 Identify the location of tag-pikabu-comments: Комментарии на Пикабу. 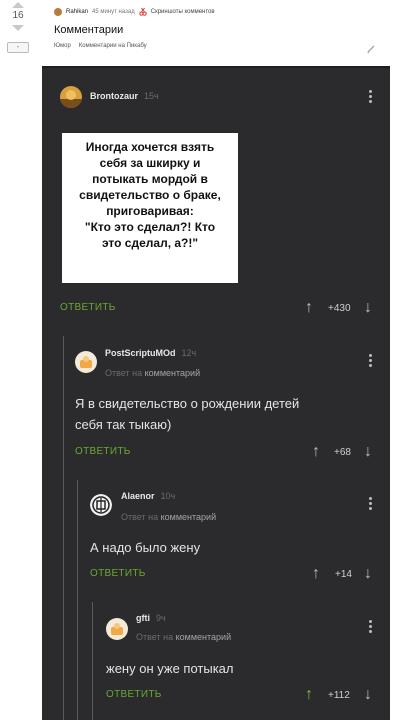
(113, 46).